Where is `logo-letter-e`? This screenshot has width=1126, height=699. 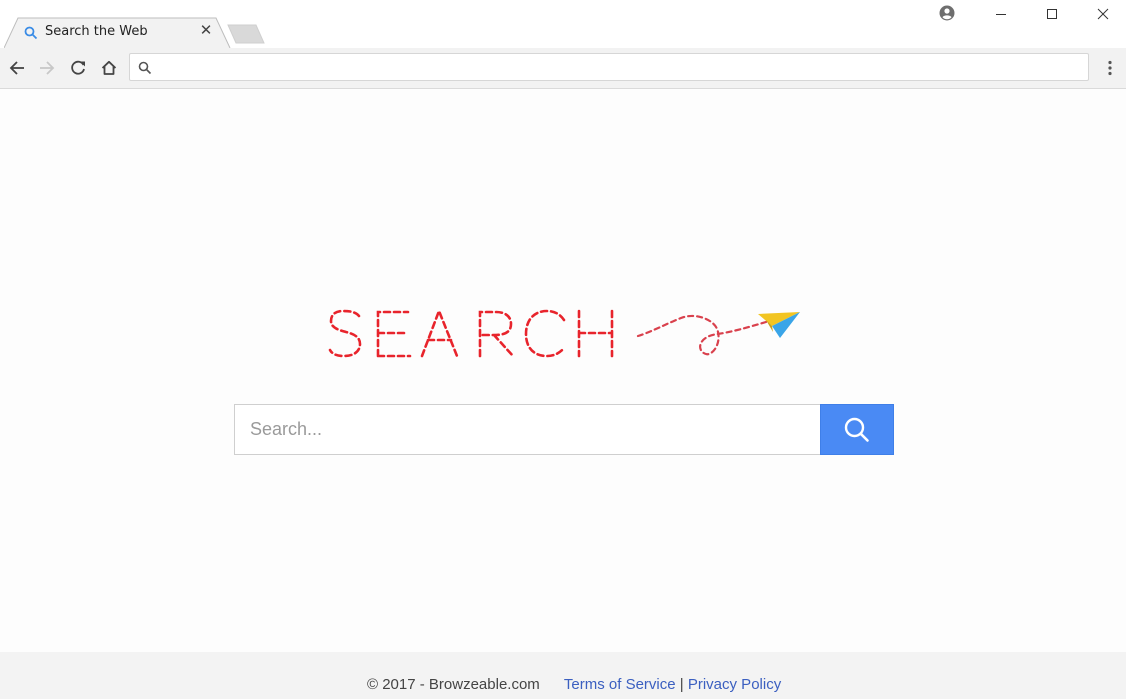 logo-letter-e is located at coordinates (394, 334).